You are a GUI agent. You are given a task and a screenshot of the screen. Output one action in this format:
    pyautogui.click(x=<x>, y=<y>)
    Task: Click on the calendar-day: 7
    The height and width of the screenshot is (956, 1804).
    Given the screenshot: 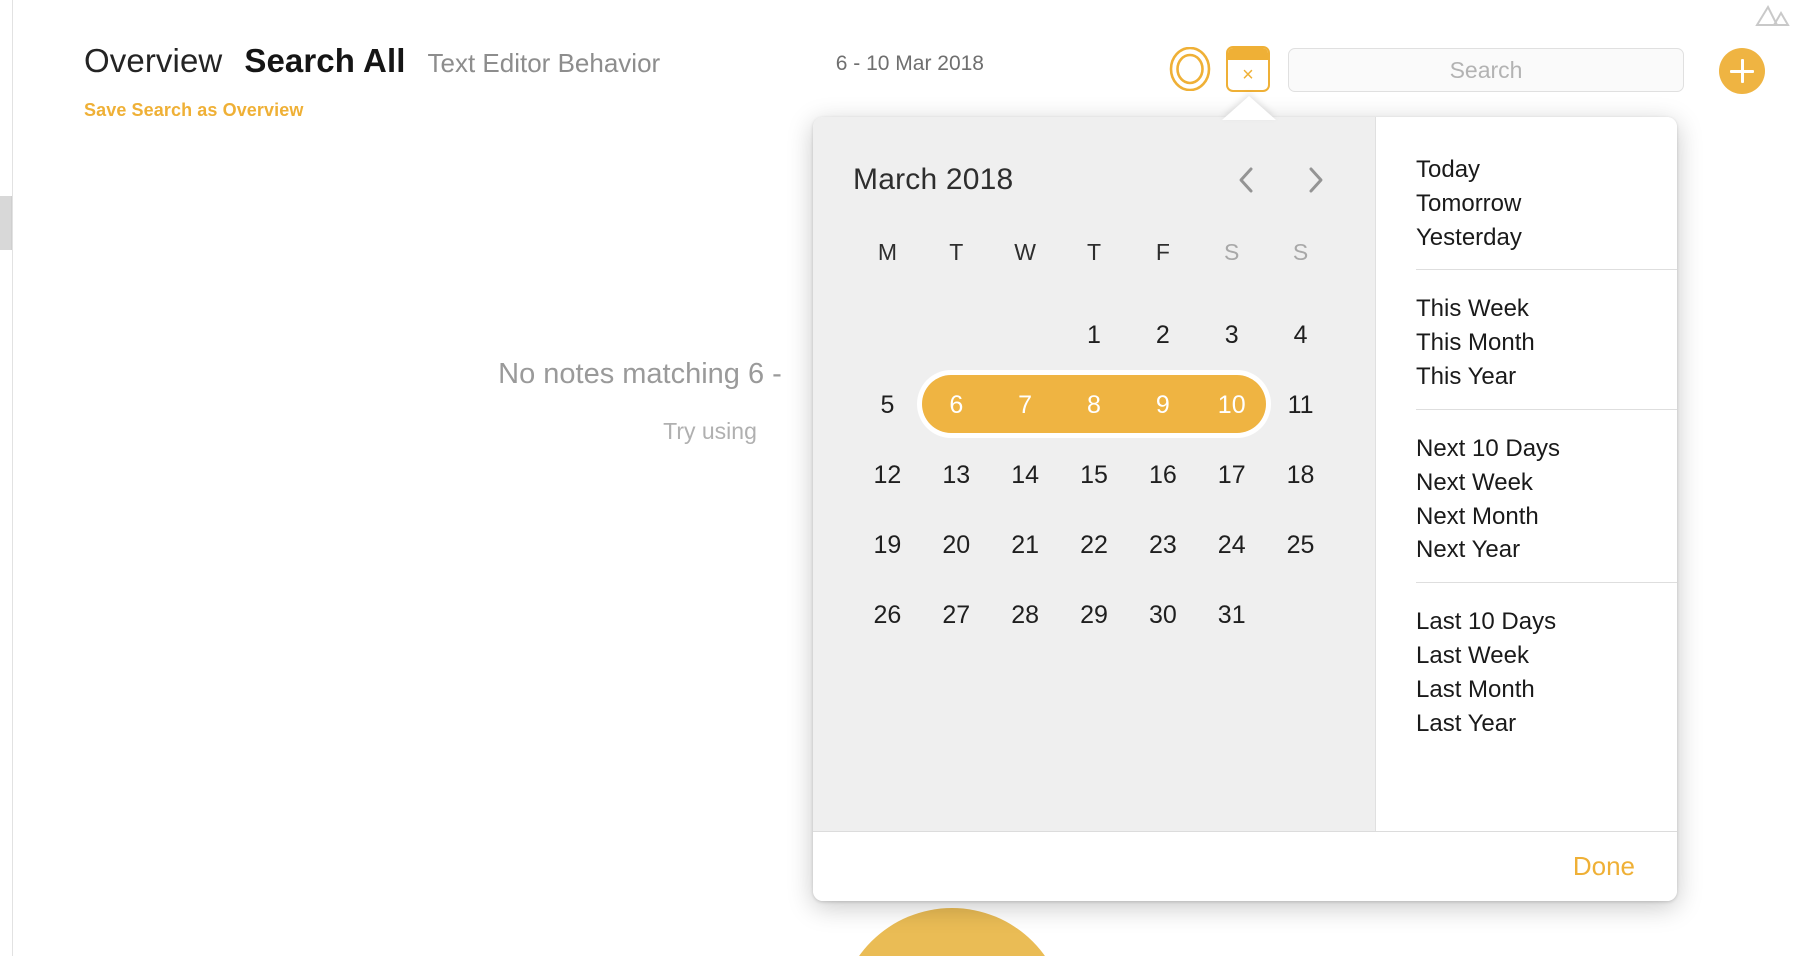 What is the action you would take?
    pyautogui.click(x=1025, y=405)
    